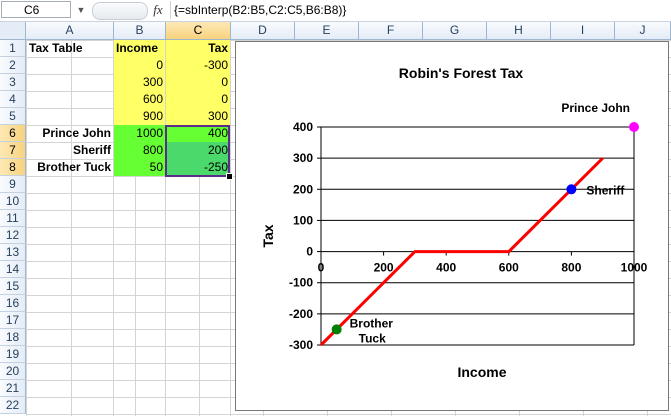 Image resolution: width=671 pixels, height=416 pixels. What do you see at coordinates (372, 330) in the screenshot?
I see `data-label: Brother Tuck` at bounding box center [372, 330].